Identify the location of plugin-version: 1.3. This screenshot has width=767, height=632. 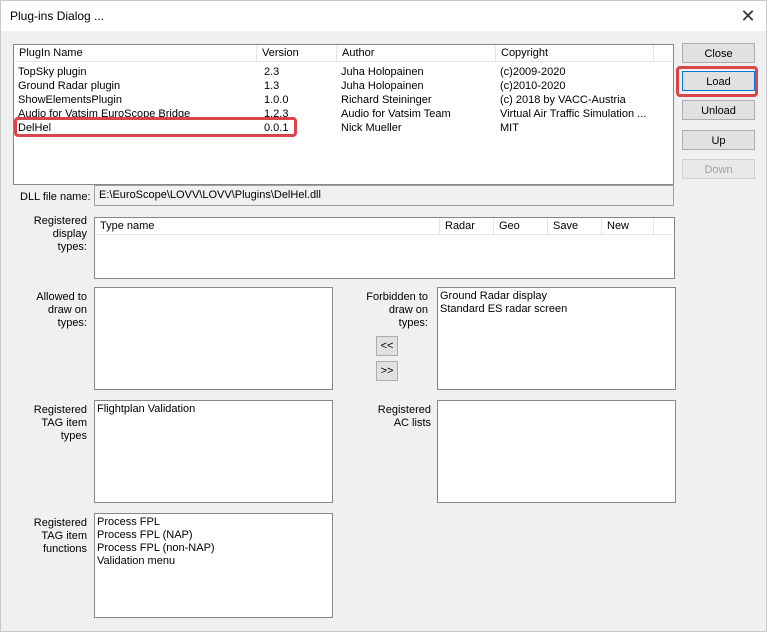
(272, 86).